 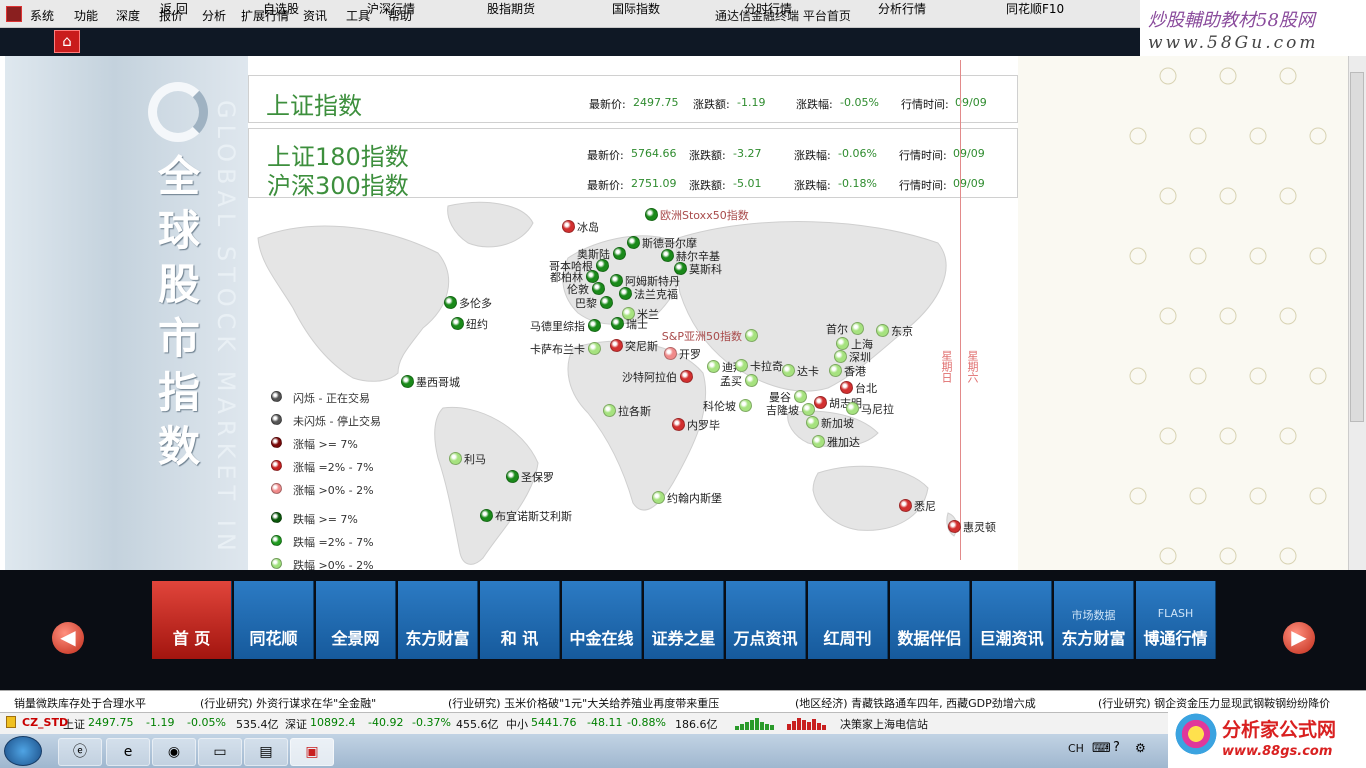 I want to click on nav-button: 市场数据 东方财富, so click(x=1094, y=620).